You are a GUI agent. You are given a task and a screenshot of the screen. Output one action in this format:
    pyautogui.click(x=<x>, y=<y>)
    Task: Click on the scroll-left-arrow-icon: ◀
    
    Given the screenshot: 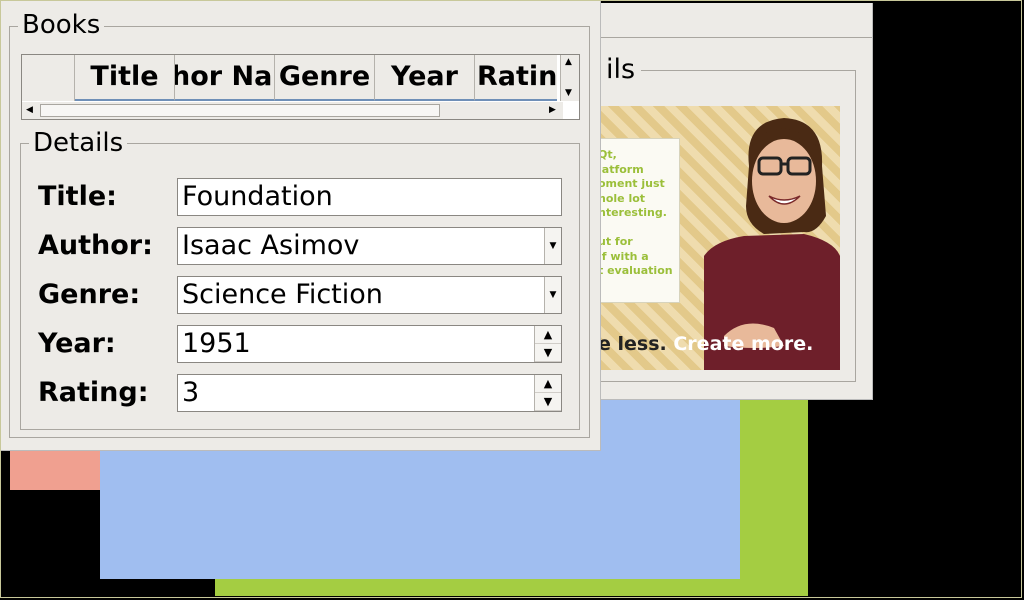 What is the action you would take?
    pyautogui.click(x=29, y=110)
    